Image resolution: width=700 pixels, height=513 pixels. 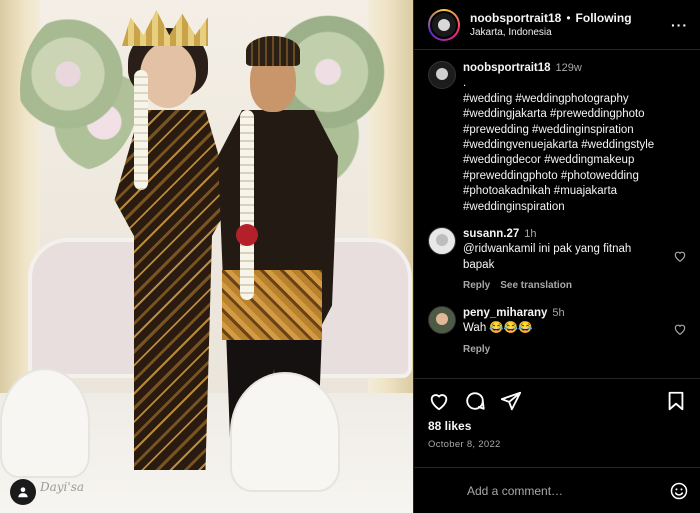 What do you see at coordinates (45, 423) in the screenshot?
I see `swan-decoration-left` at bounding box center [45, 423].